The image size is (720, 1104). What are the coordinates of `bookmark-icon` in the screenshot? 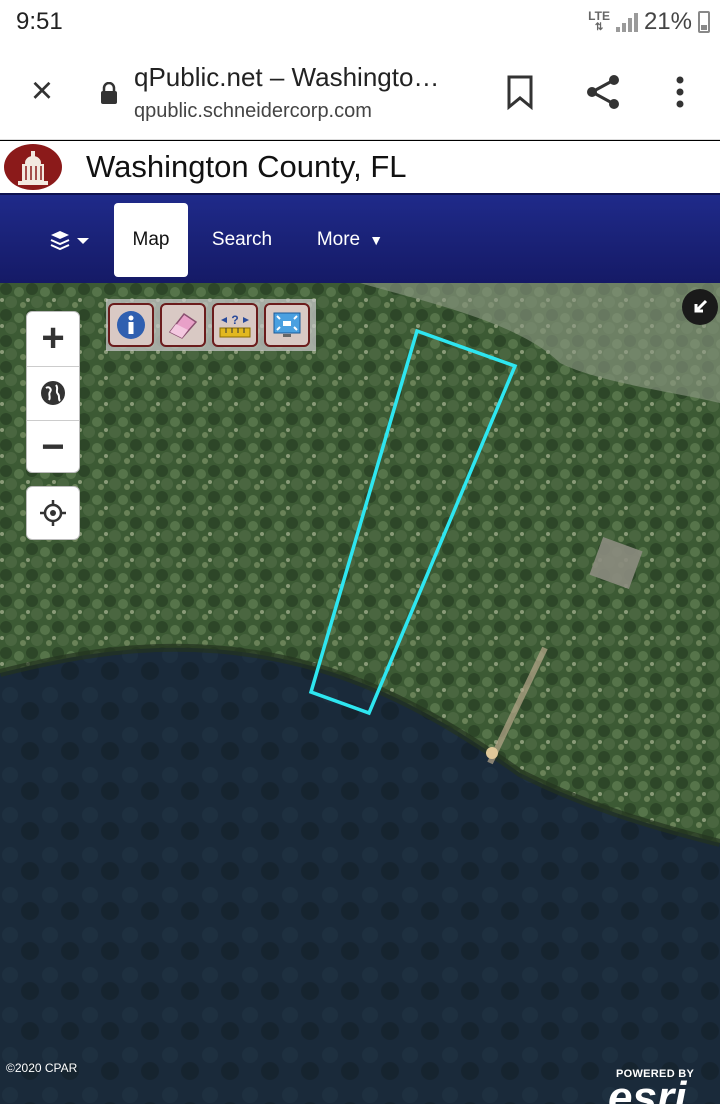 It's located at (520, 92).